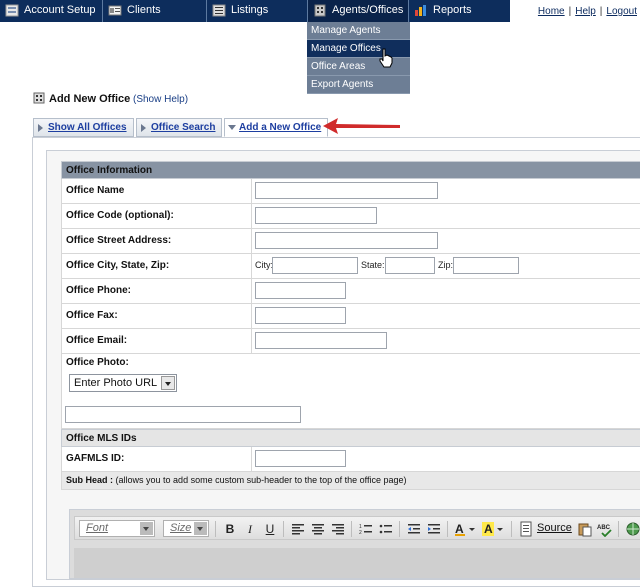 This screenshot has width=640, height=587. I want to click on zip-input, so click(486, 265).